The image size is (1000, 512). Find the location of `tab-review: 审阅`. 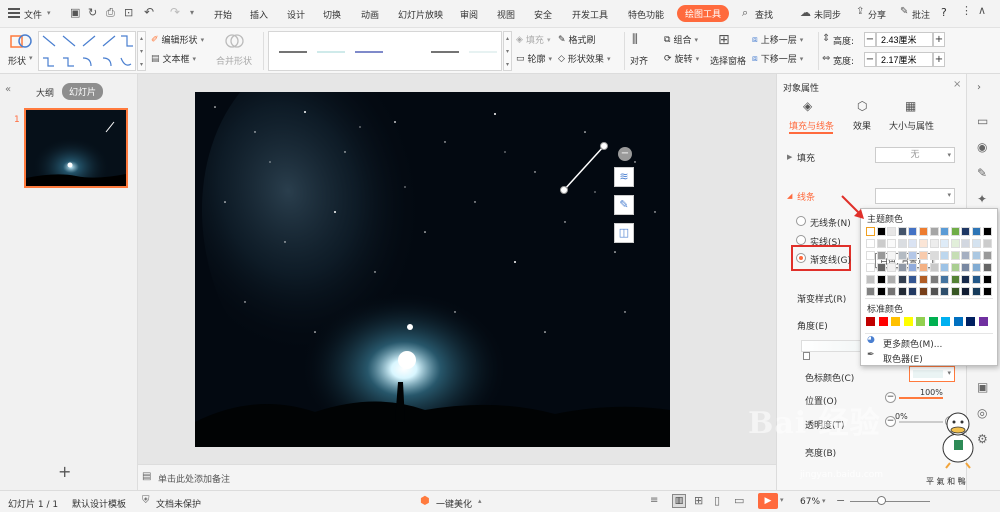

tab-review: 审阅 is located at coordinates (469, 14).